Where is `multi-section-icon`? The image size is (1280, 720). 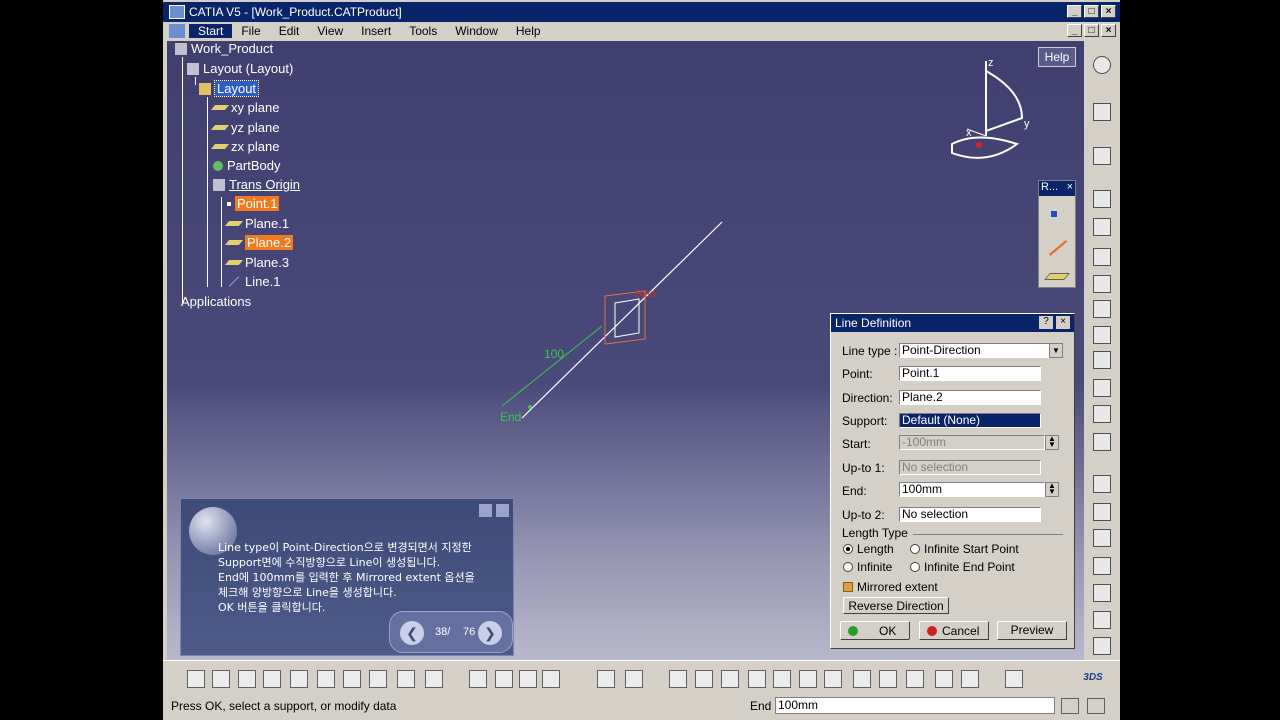
multi-section-icon is located at coordinates (1102, 388).